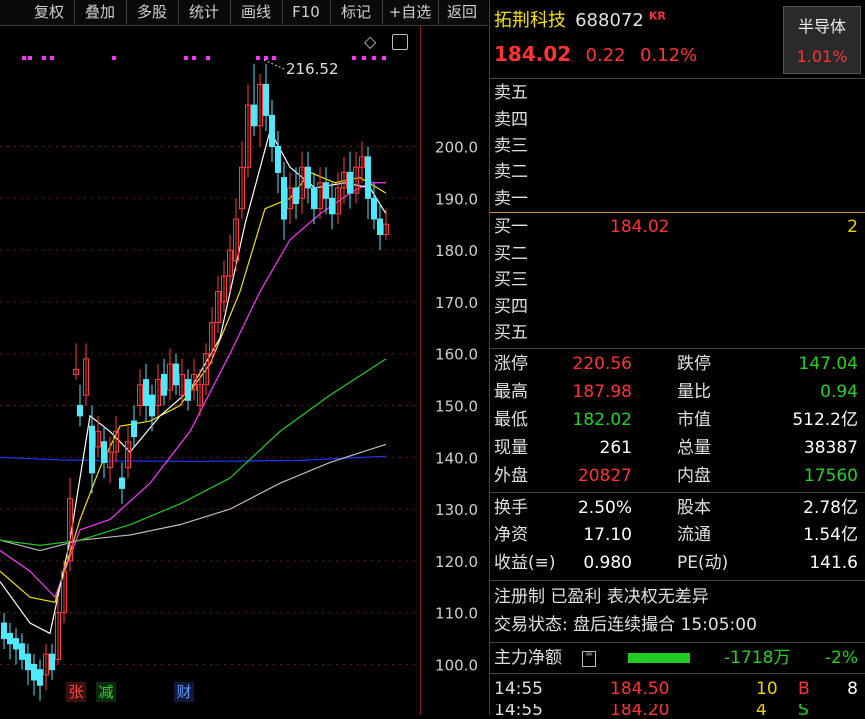  Describe the element at coordinates (676, 364) in the screenshot. I see `stat-row: 涨停 220.56 跌停 147.04` at that location.